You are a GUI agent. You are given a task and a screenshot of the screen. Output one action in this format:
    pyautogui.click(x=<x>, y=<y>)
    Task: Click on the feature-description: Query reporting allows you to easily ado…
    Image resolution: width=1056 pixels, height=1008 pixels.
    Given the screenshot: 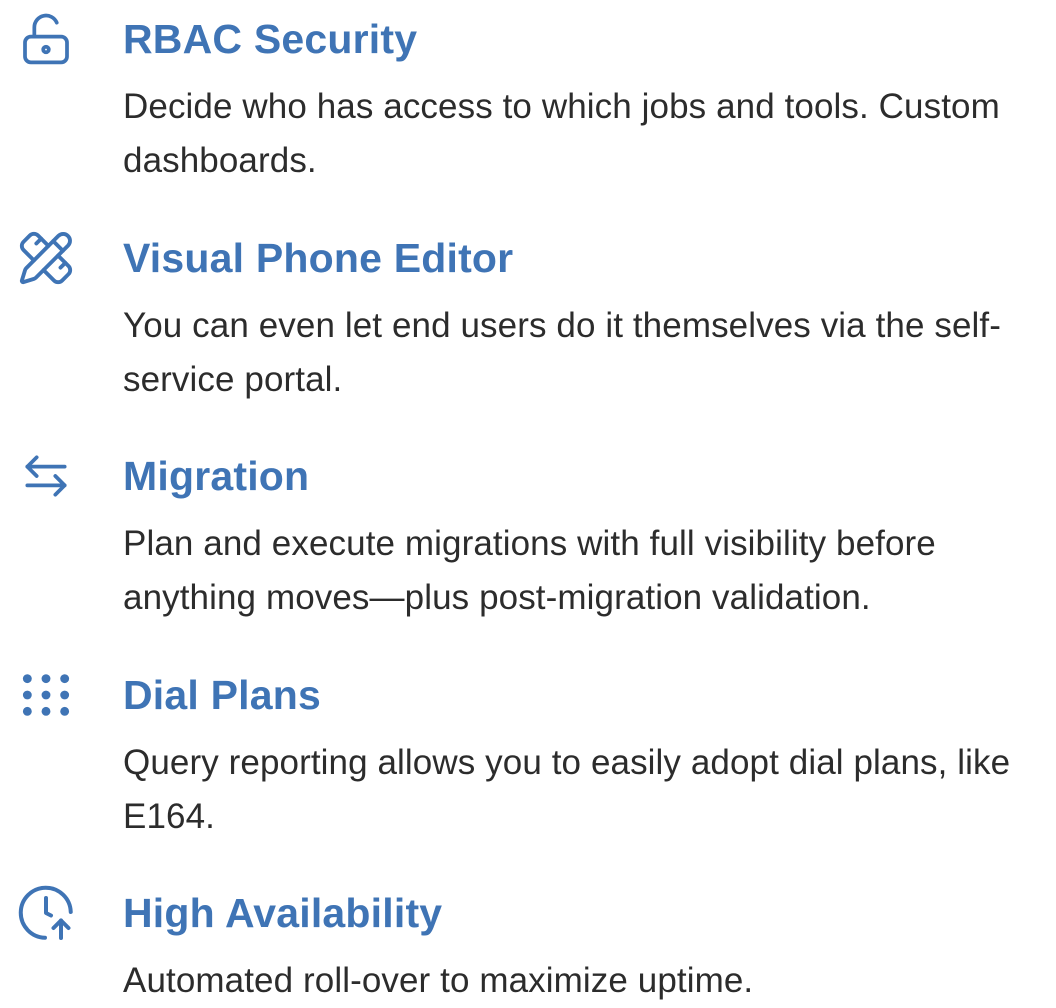 What is the action you would take?
    pyautogui.click(x=567, y=789)
    